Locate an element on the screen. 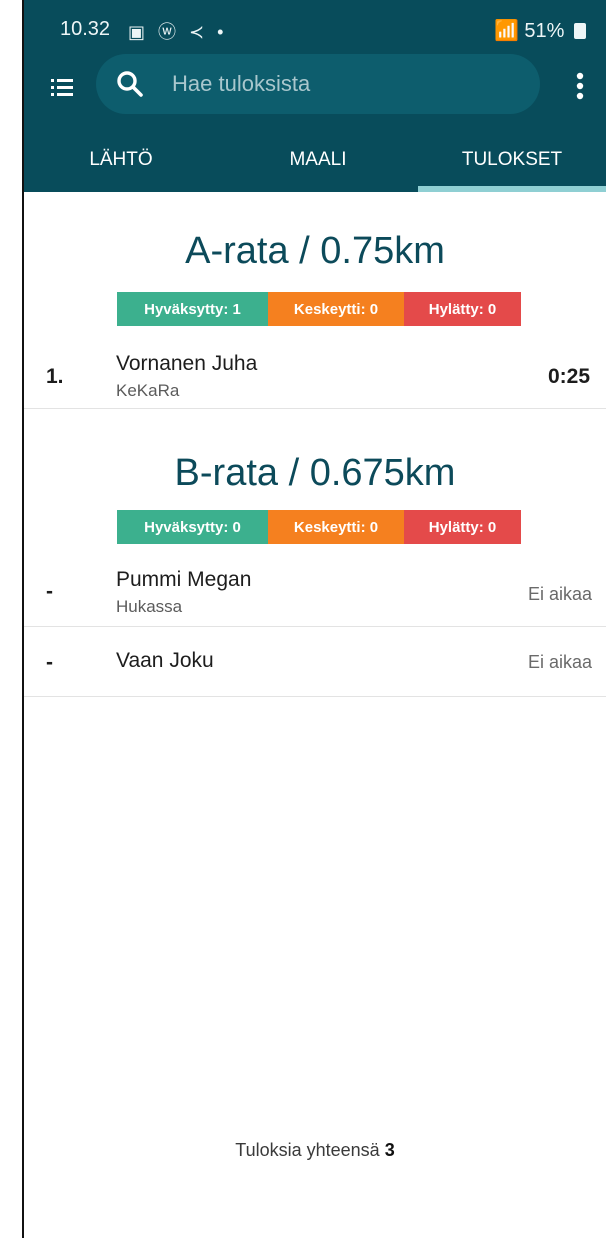 Image resolution: width=606 pixels, height=1238 pixels. more-vert-icon is located at coordinates (580, 86).